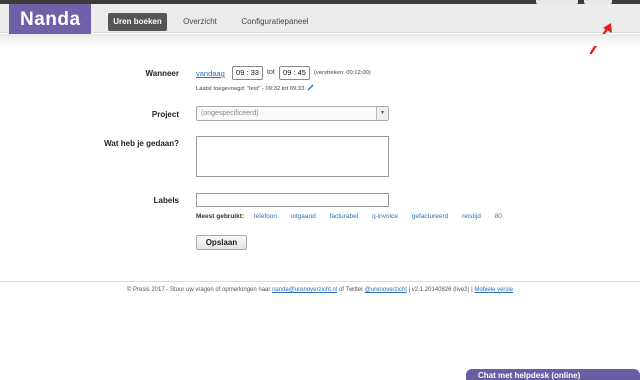  I want to click on tot-label: tot, so click(271, 72).